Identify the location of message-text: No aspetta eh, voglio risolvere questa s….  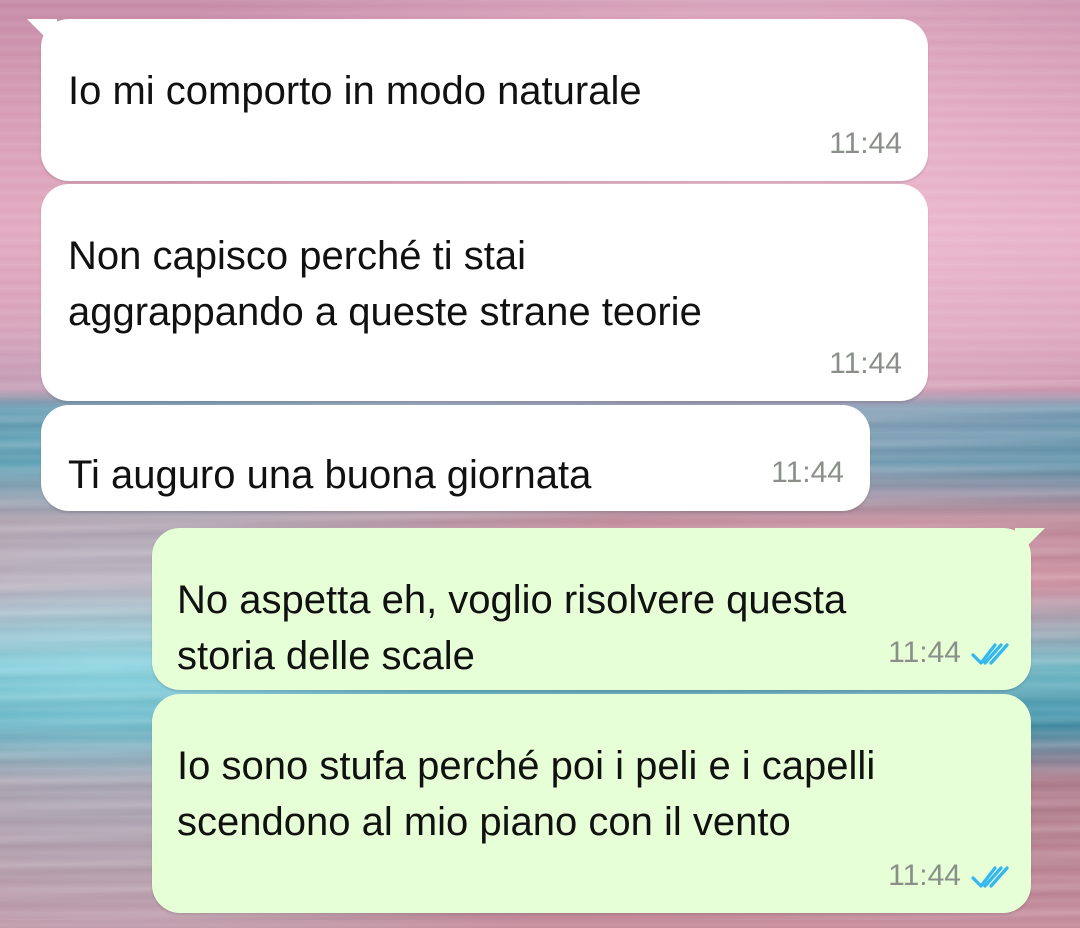
(512, 628).